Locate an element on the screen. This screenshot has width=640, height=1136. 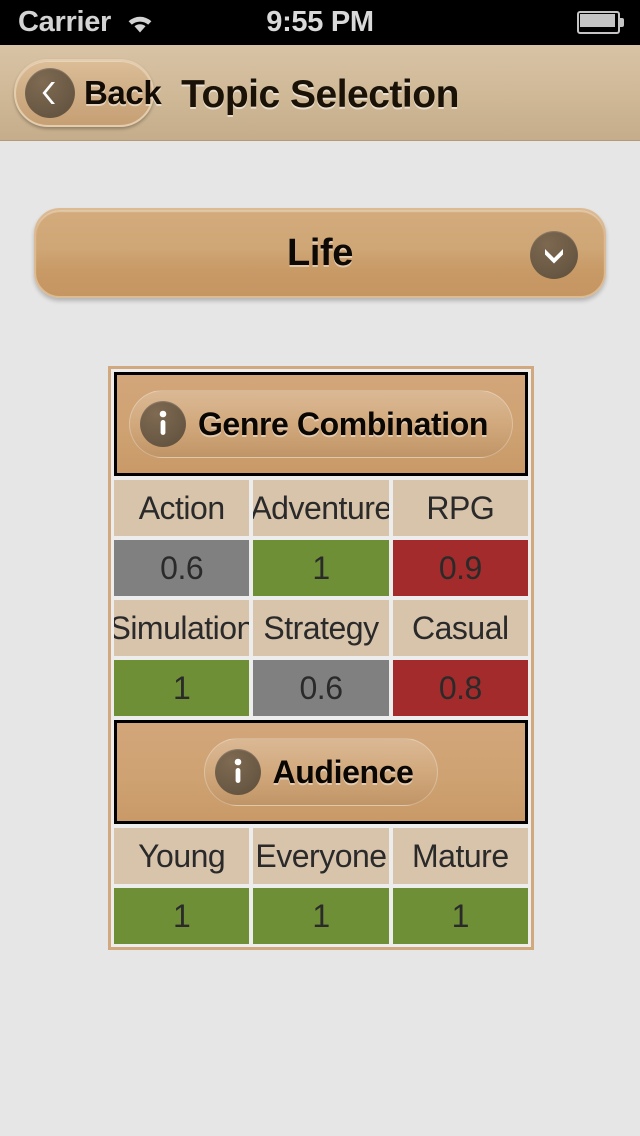
section-header-genre-combination: Genre Combination is located at coordinates (321, 424).